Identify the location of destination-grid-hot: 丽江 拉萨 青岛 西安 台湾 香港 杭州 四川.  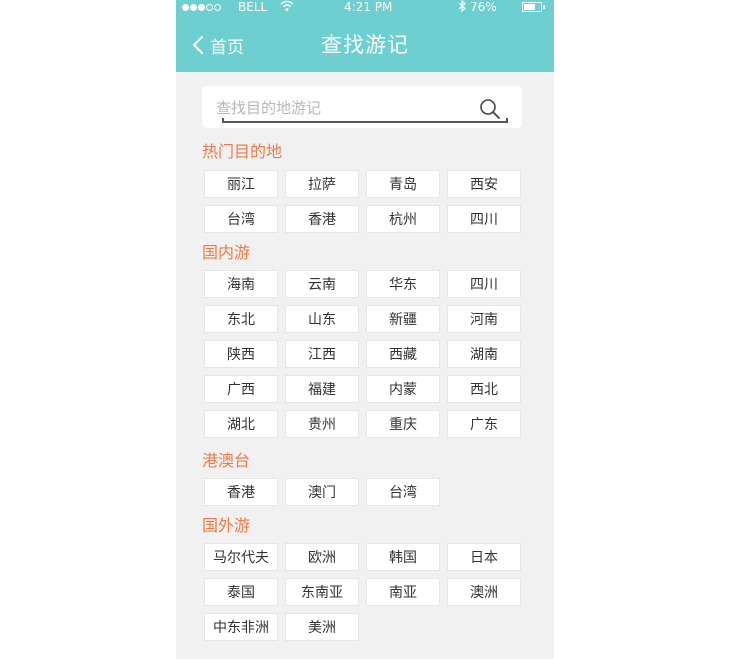
(366, 205).